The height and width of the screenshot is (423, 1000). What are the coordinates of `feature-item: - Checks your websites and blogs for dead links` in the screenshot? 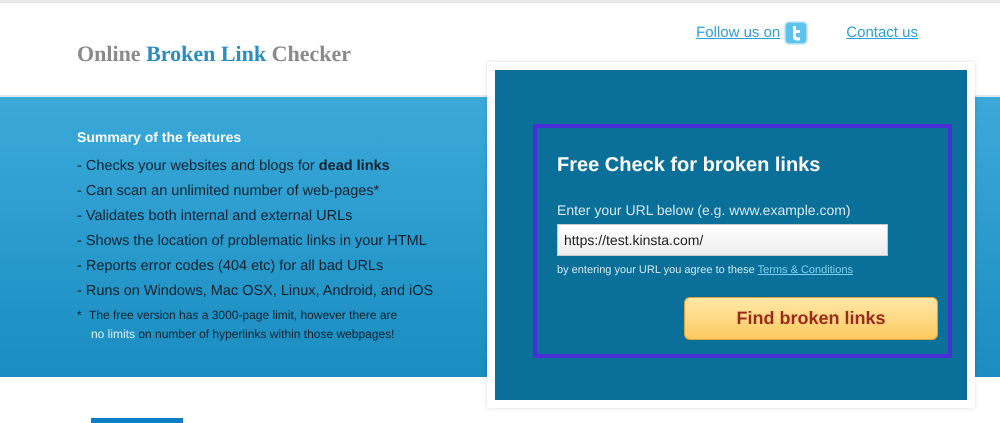 It's located at (233, 166).